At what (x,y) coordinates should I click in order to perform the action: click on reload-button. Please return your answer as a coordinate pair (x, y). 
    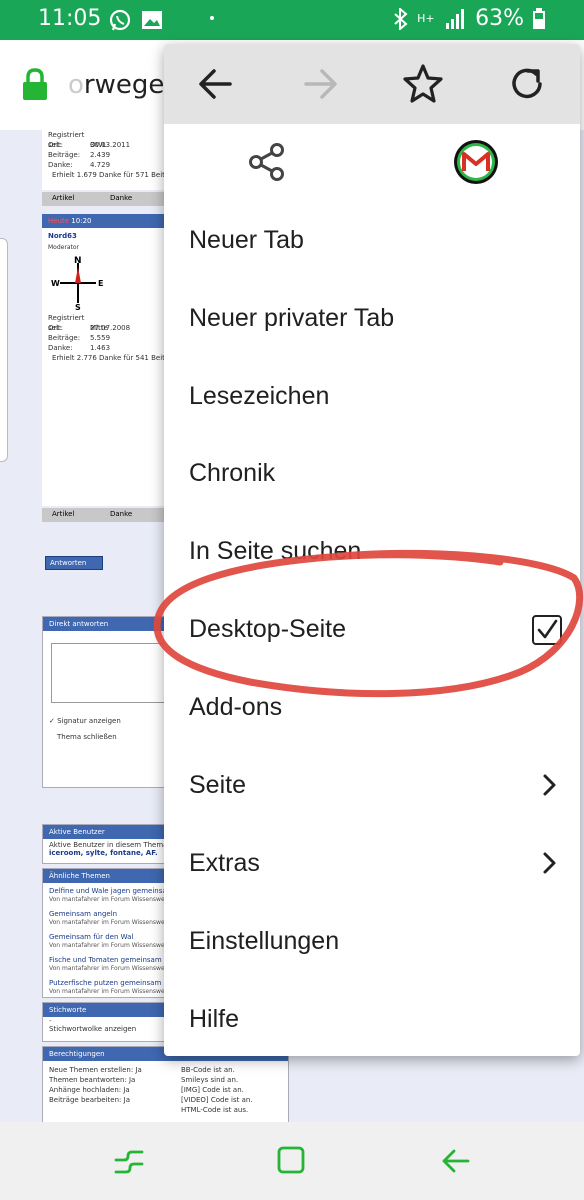
    Looking at the image, I should click on (527, 84).